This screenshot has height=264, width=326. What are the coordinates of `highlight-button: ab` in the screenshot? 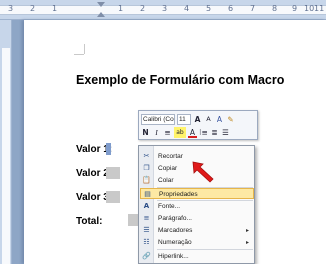 It's located at (180, 132).